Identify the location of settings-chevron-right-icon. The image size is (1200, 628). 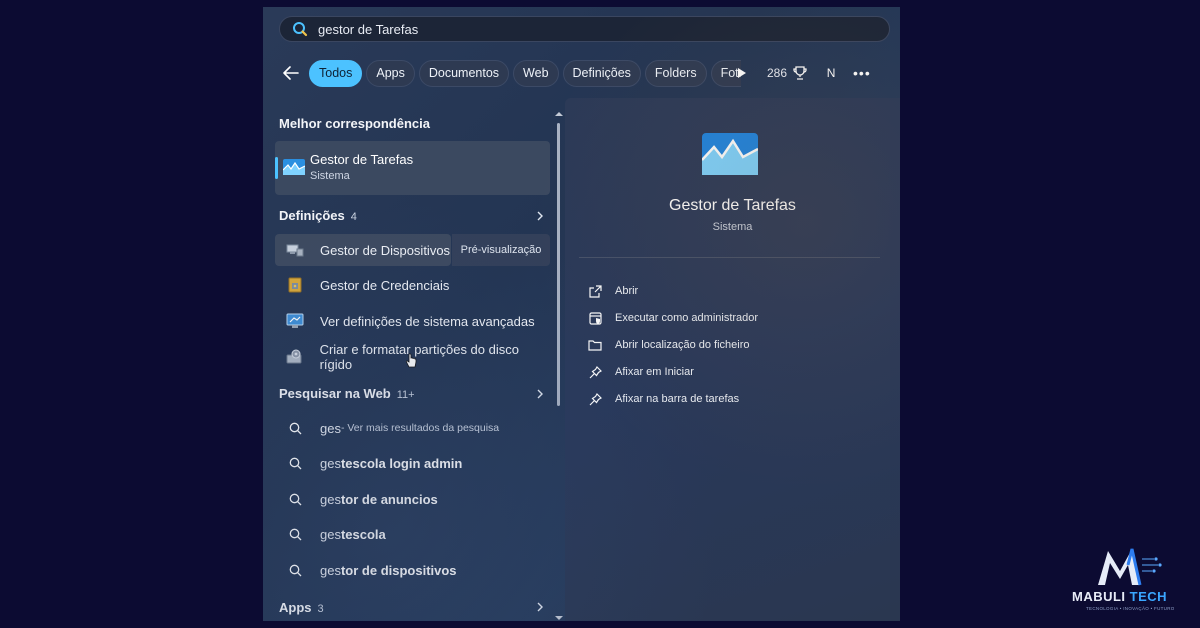
(540, 216).